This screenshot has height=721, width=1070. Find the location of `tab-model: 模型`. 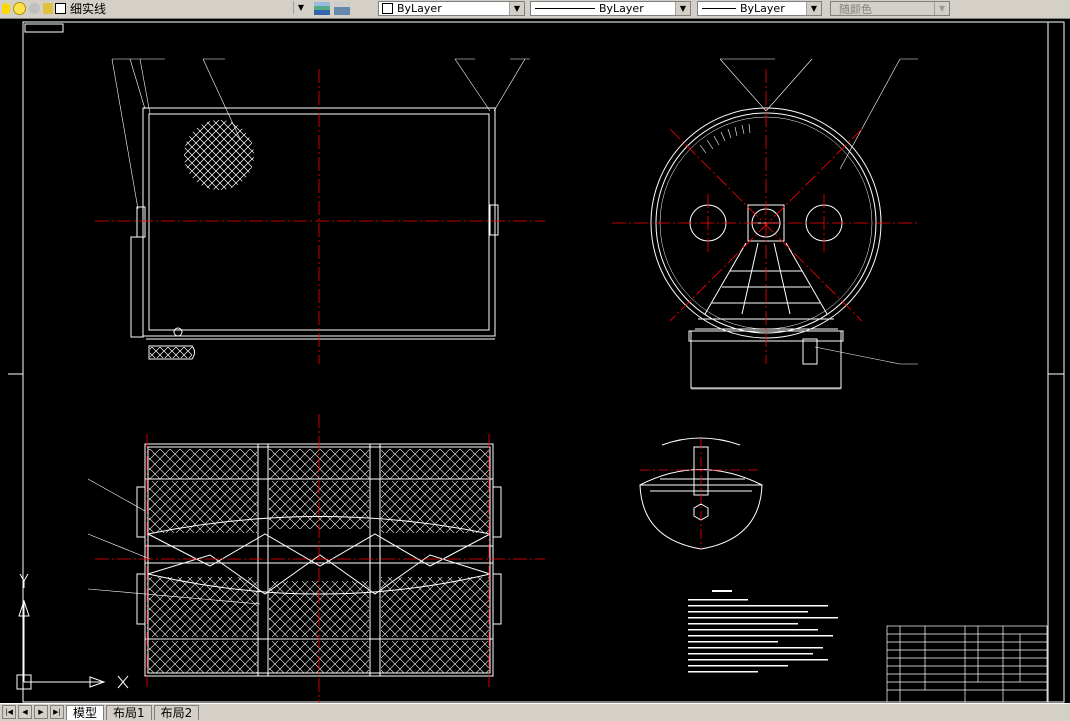

tab-model: 模型 is located at coordinates (85, 712).